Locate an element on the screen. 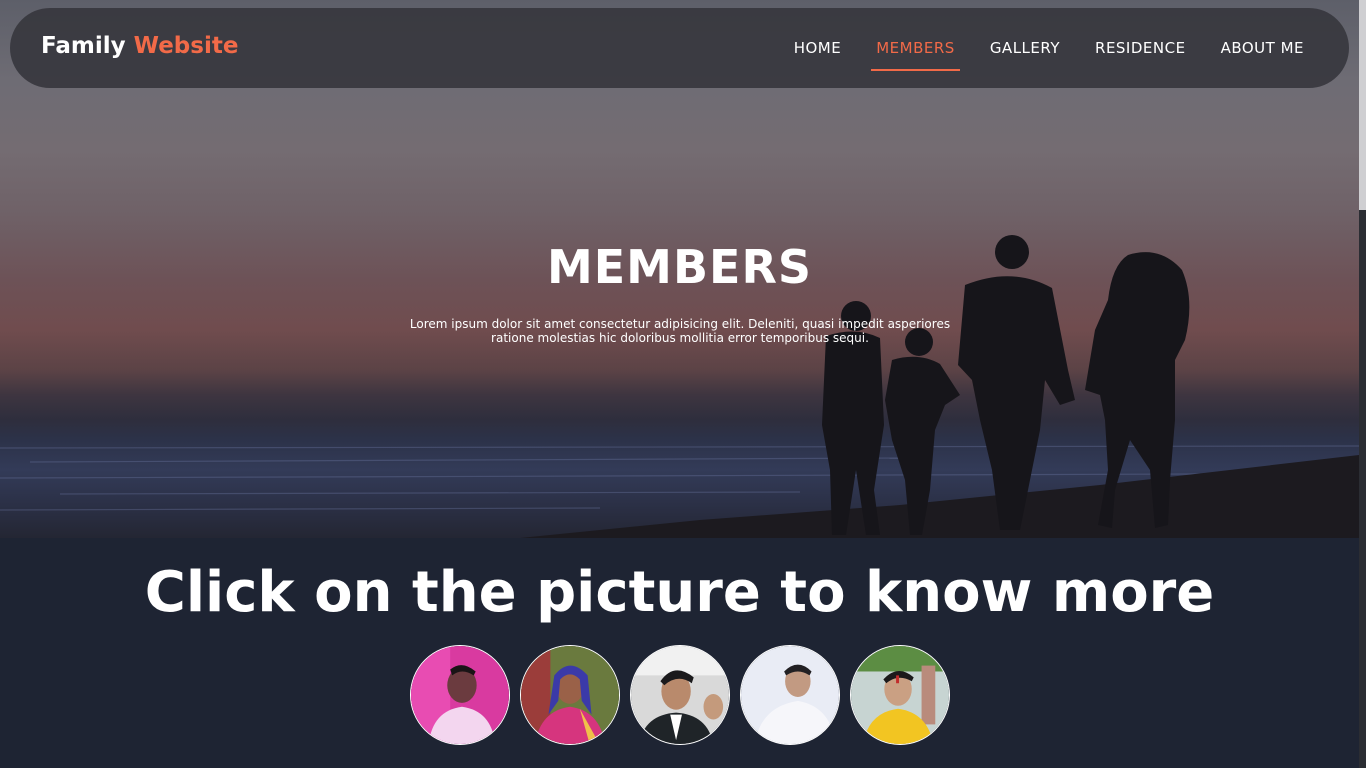 The image size is (1366, 768). member-photo-1-icon is located at coordinates (460, 695).